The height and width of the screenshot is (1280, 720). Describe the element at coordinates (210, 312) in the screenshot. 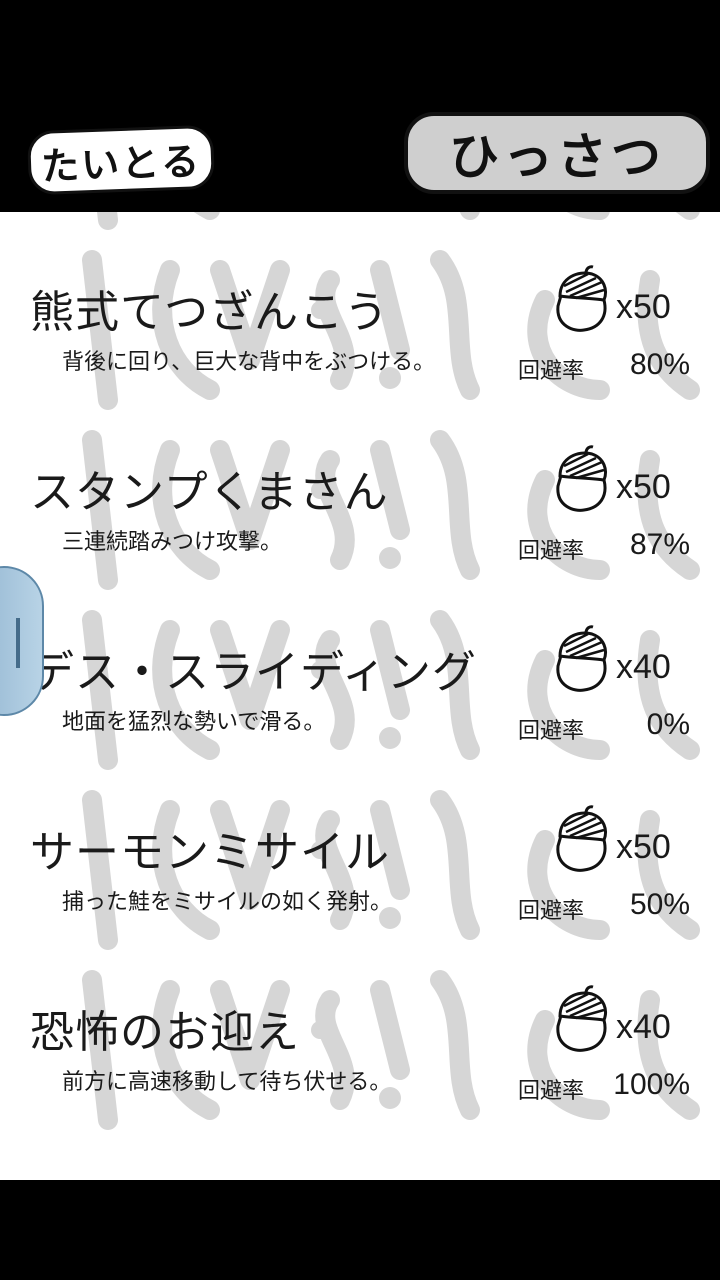

I see `skill-name: 熊式てつざんこう` at that location.